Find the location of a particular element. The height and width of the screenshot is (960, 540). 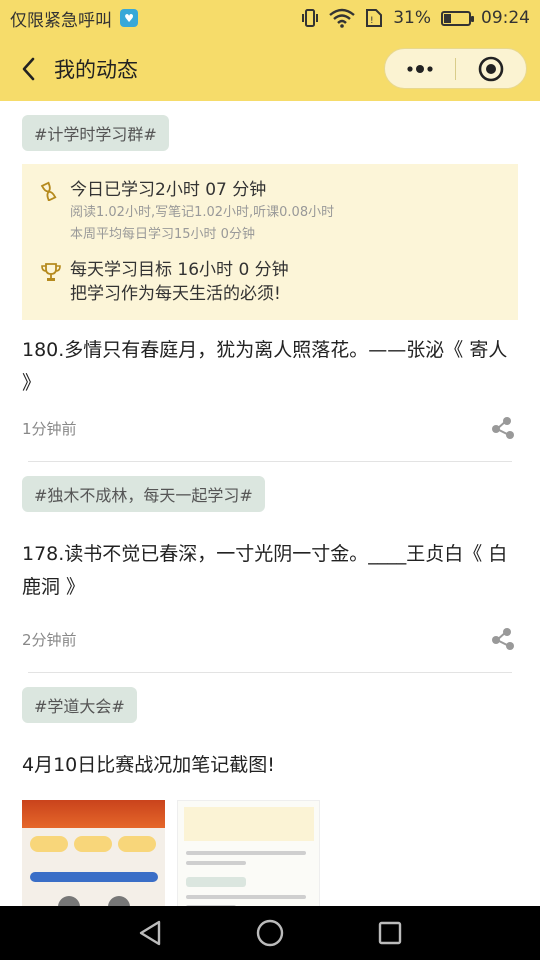

post-meta: 1分钟前 is located at coordinates (270, 428).